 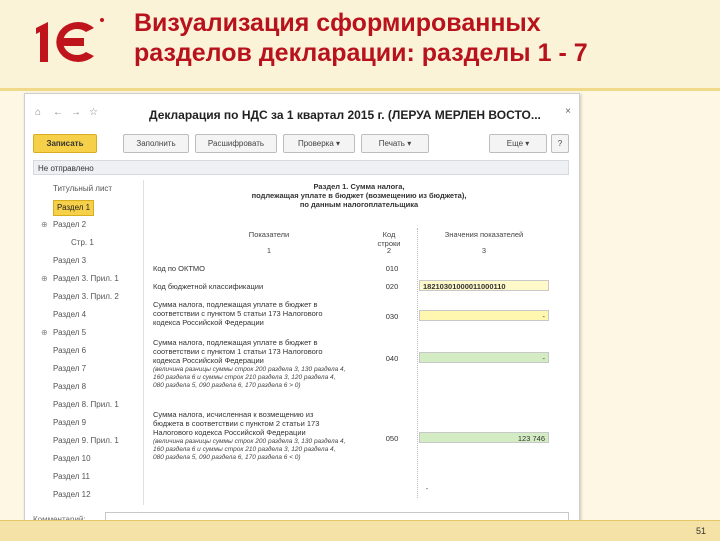 I want to click on nav-item: Раздел 10, so click(x=88, y=459).